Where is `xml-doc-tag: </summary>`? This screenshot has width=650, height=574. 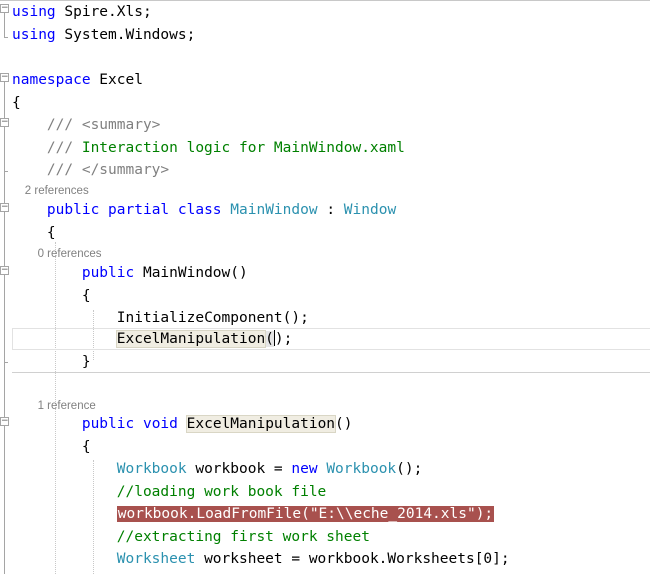 xml-doc-tag: </summary> is located at coordinates (125, 170).